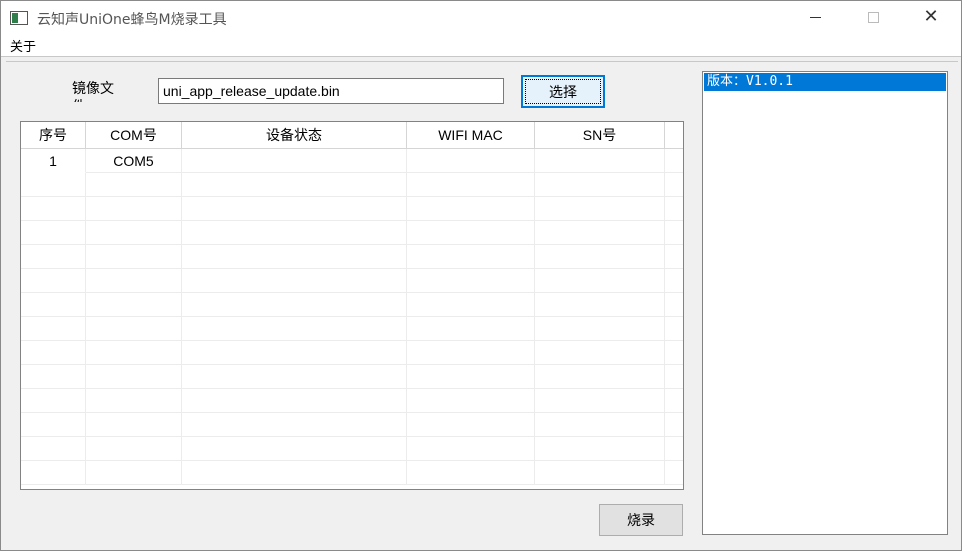  What do you see at coordinates (563, 91) in the screenshot?
I see `select-file-button: 选择` at bounding box center [563, 91].